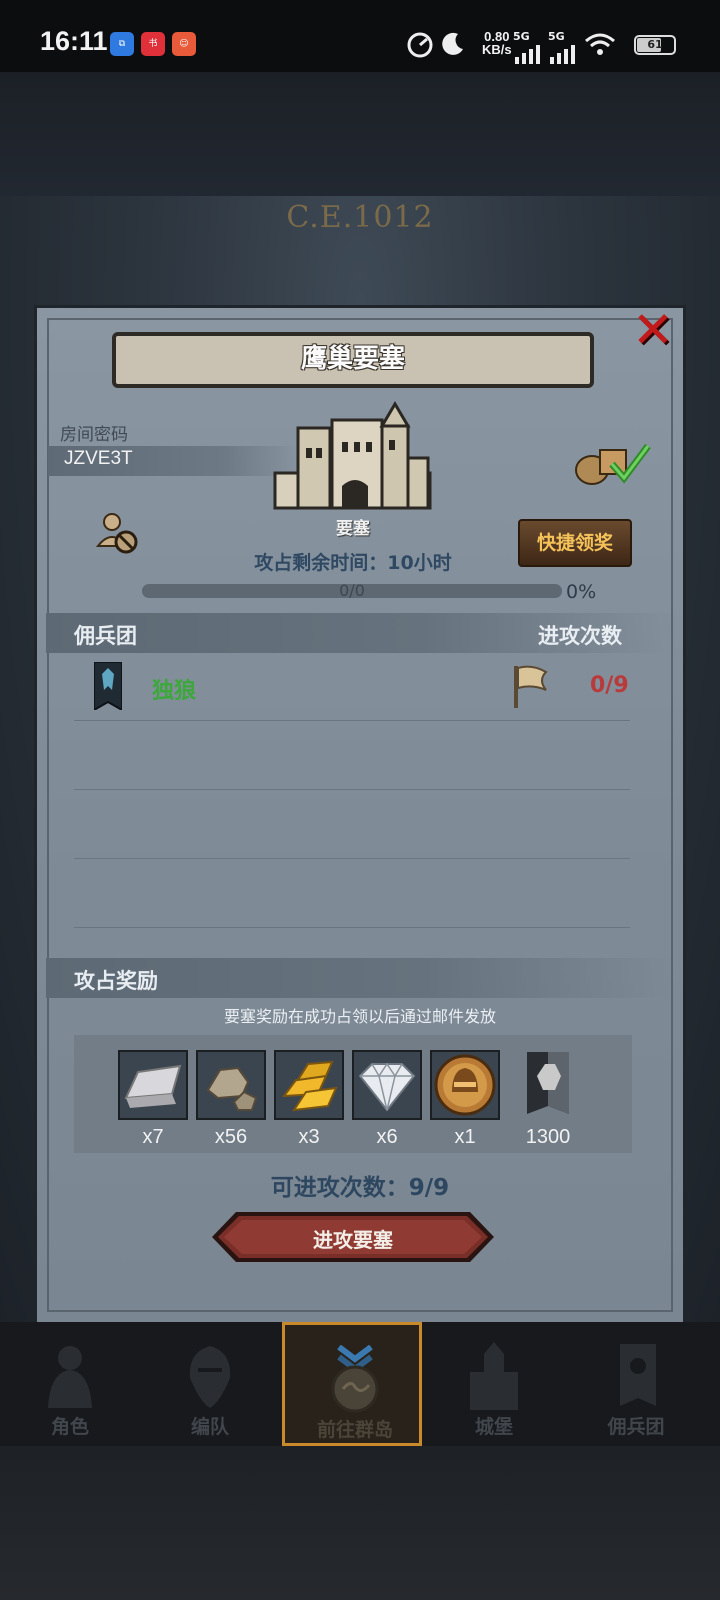  I want to click on reward-note: 要塞奖励在成功占领以后通过邮件发放, so click(359, 1016).